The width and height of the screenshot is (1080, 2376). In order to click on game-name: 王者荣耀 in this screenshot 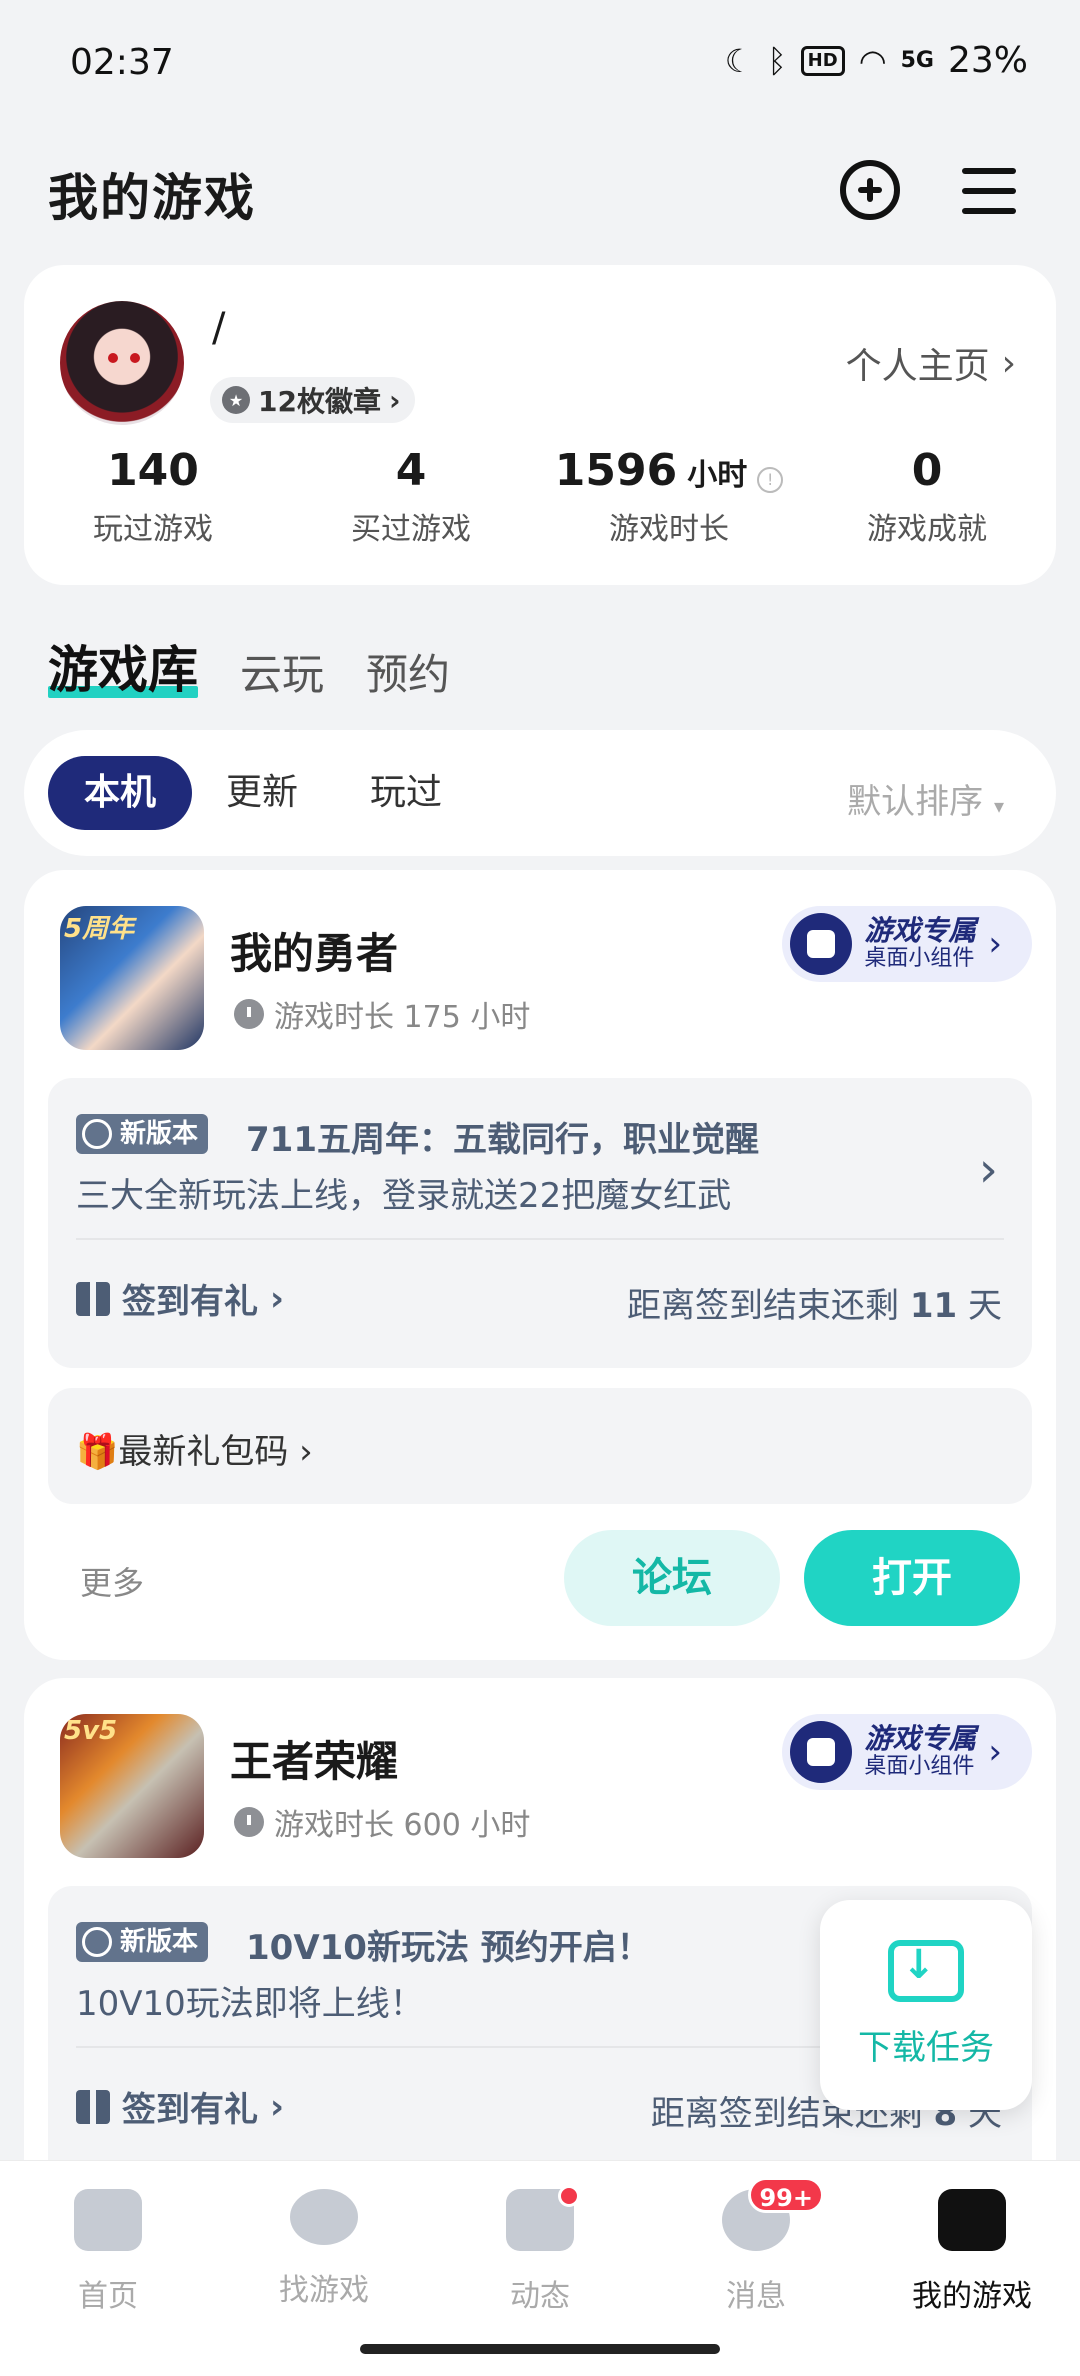, I will do `click(314, 1758)`.